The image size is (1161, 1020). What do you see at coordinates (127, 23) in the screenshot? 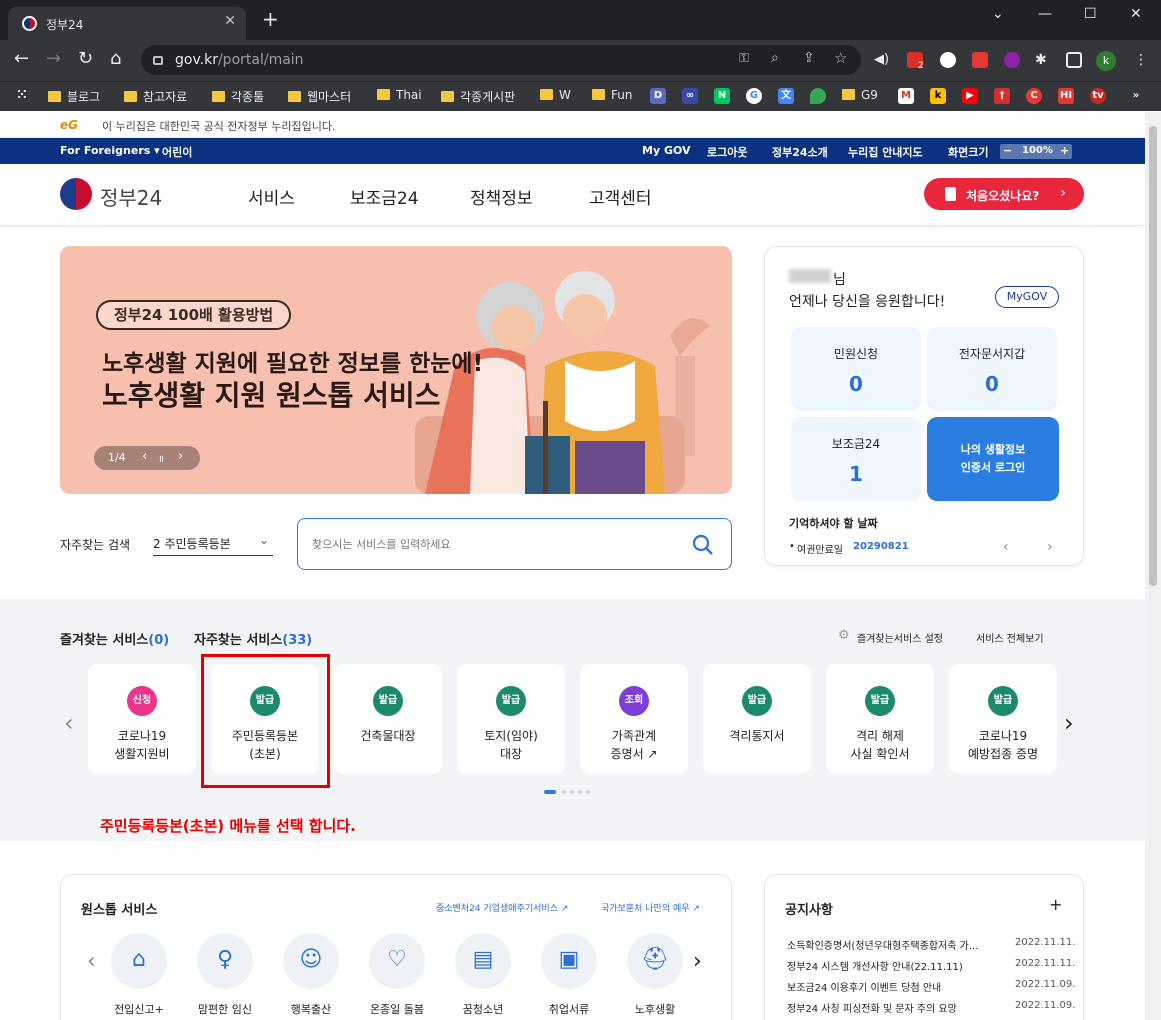
I see `browser-tab: 정부24 ✕` at bounding box center [127, 23].